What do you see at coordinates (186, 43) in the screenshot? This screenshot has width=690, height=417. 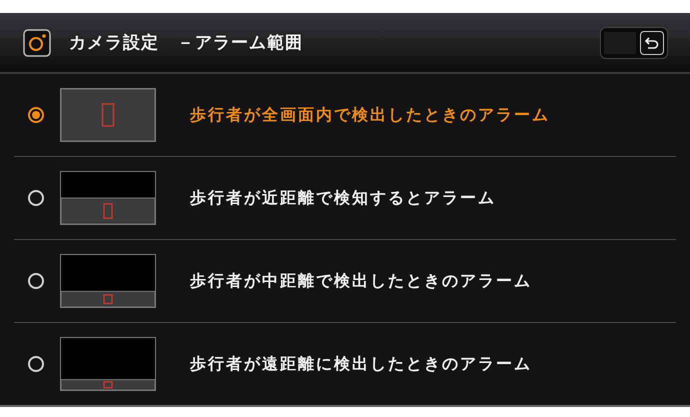 I see `screen-title: カメラ設定 －アラーム範囲` at bounding box center [186, 43].